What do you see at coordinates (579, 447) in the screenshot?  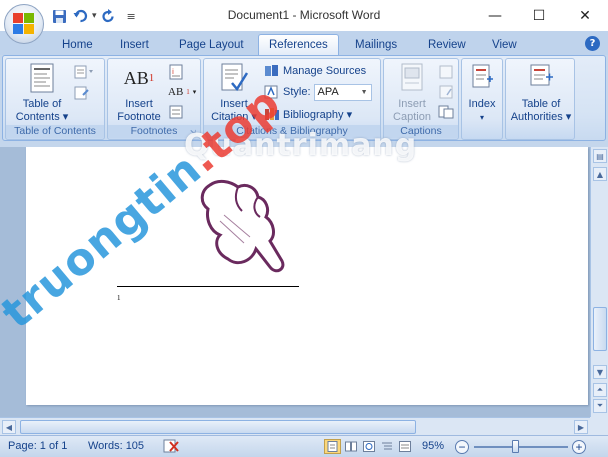 I see `zoom-in-button: +` at bounding box center [579, 447].